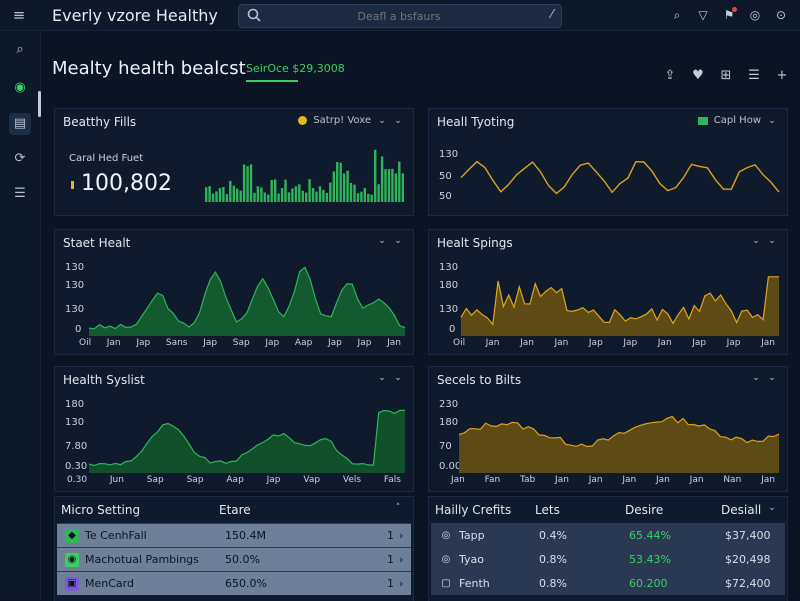 This screenshot has height=601, width=800. What do you see at coordinates (580, 510) in the screenshot?
I see `column-header: Lets` at bounding box center [580, 510].